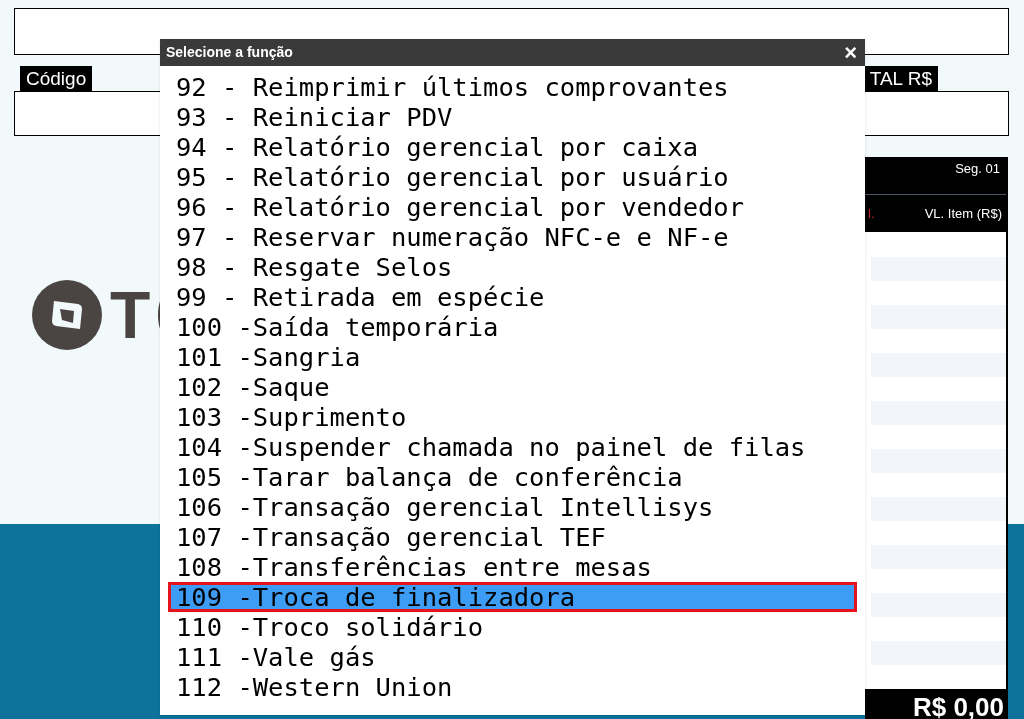 This screenshot has height=719, width=1024. I want to click on column-header: l., so click(871, 213).